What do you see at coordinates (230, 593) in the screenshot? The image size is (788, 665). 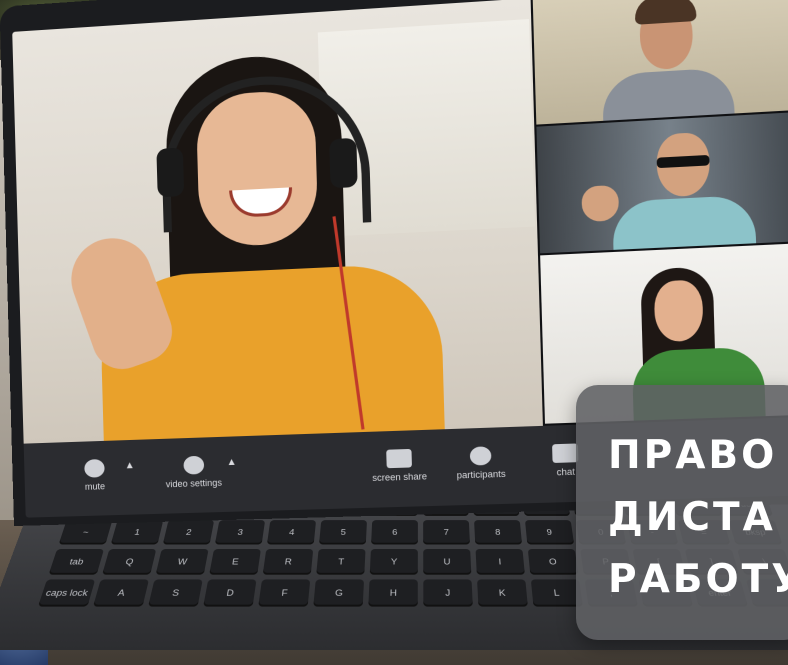 I see `key: D` at bounding box center [230, 593].